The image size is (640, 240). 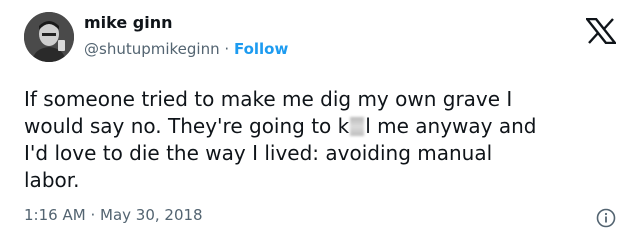 I want to click on author-handle-row: @shutupmikeginn · Follow, so click(x=186, y=49).